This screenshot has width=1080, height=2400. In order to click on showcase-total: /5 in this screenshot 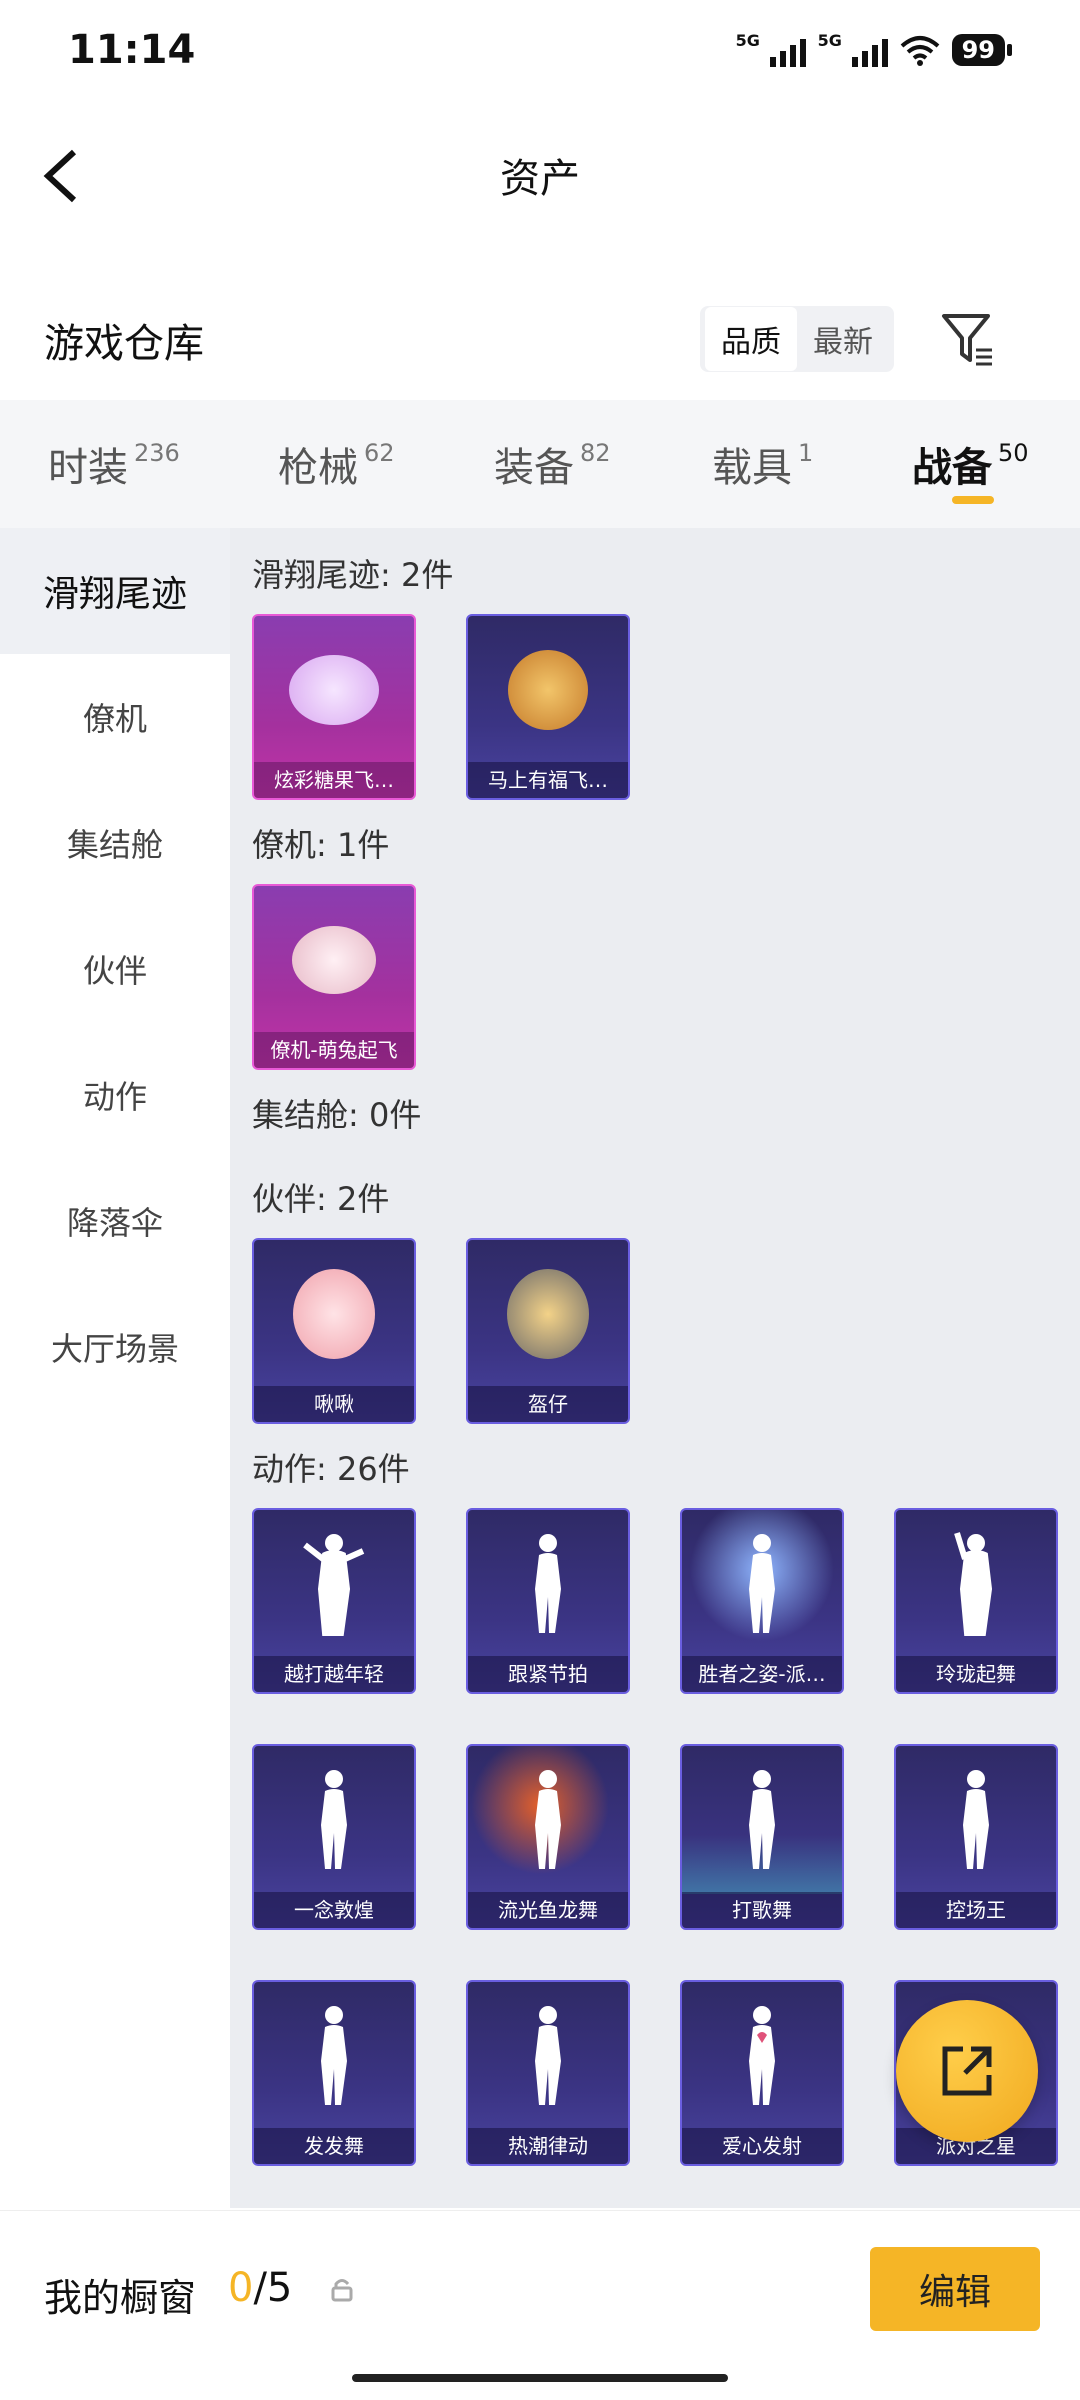, I will do `click(273, 2288)`.